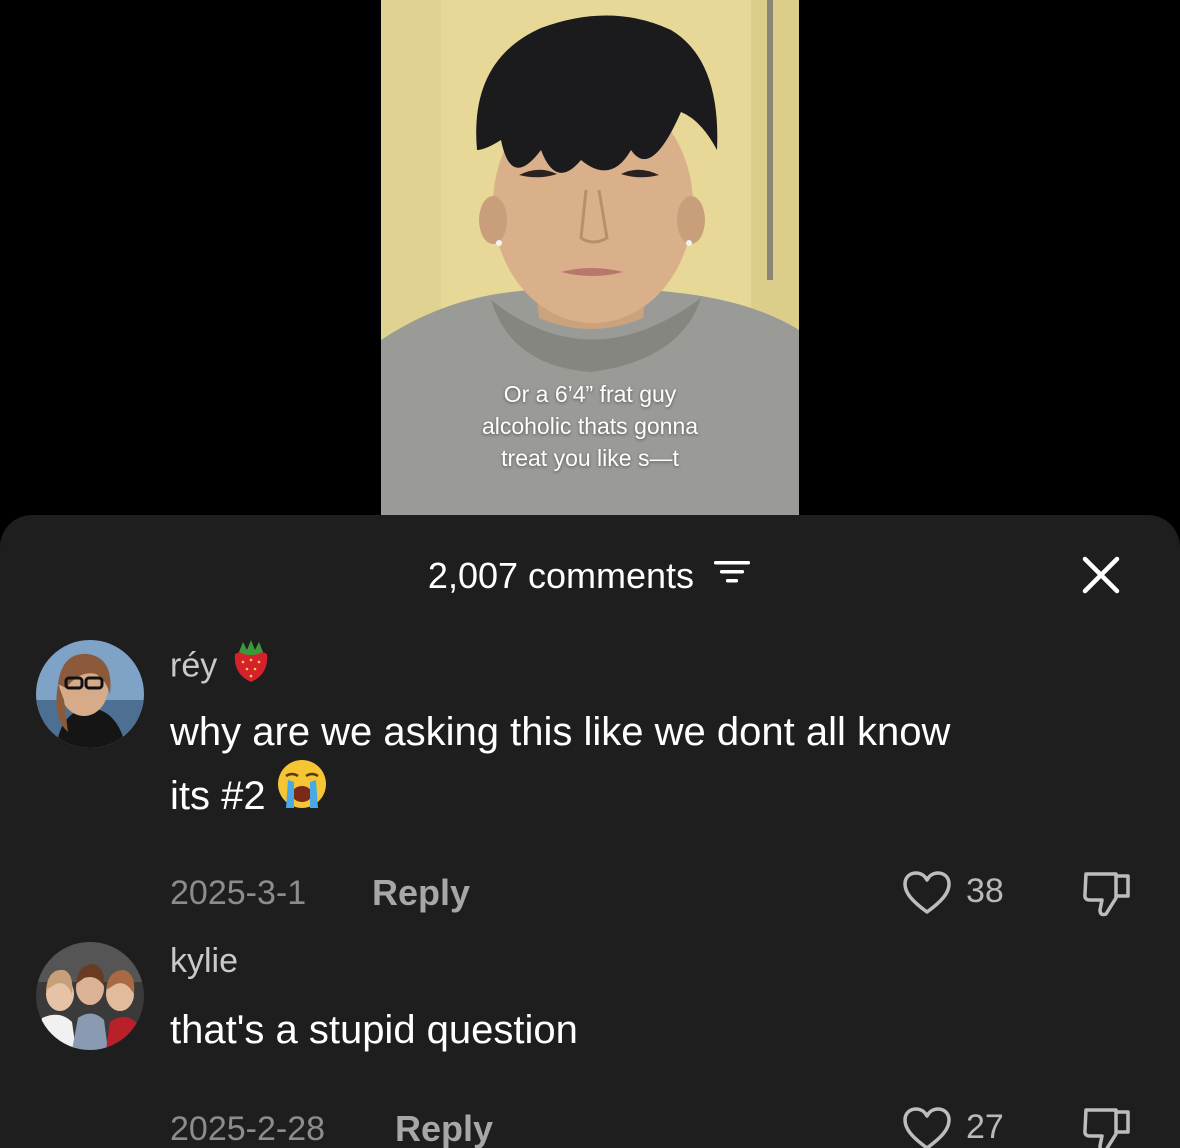  I want to click on like-count: 38, so click(985, 891).